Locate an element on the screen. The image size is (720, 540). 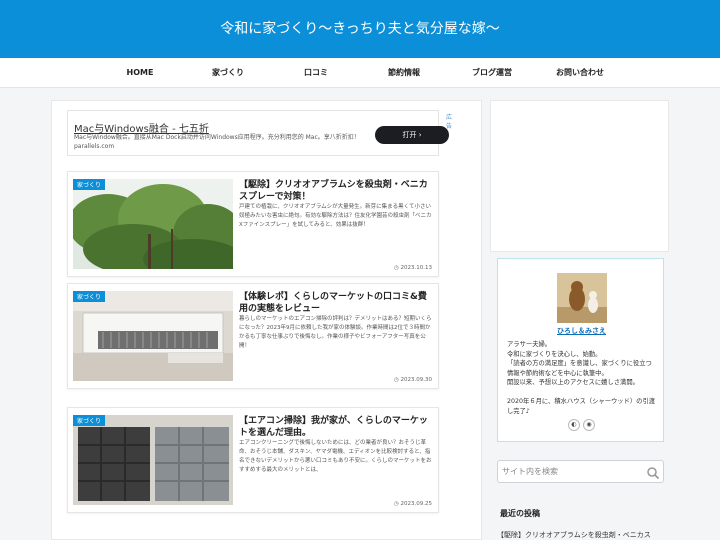
tree-photo-thumbnail is located at coordinates (153, 224).